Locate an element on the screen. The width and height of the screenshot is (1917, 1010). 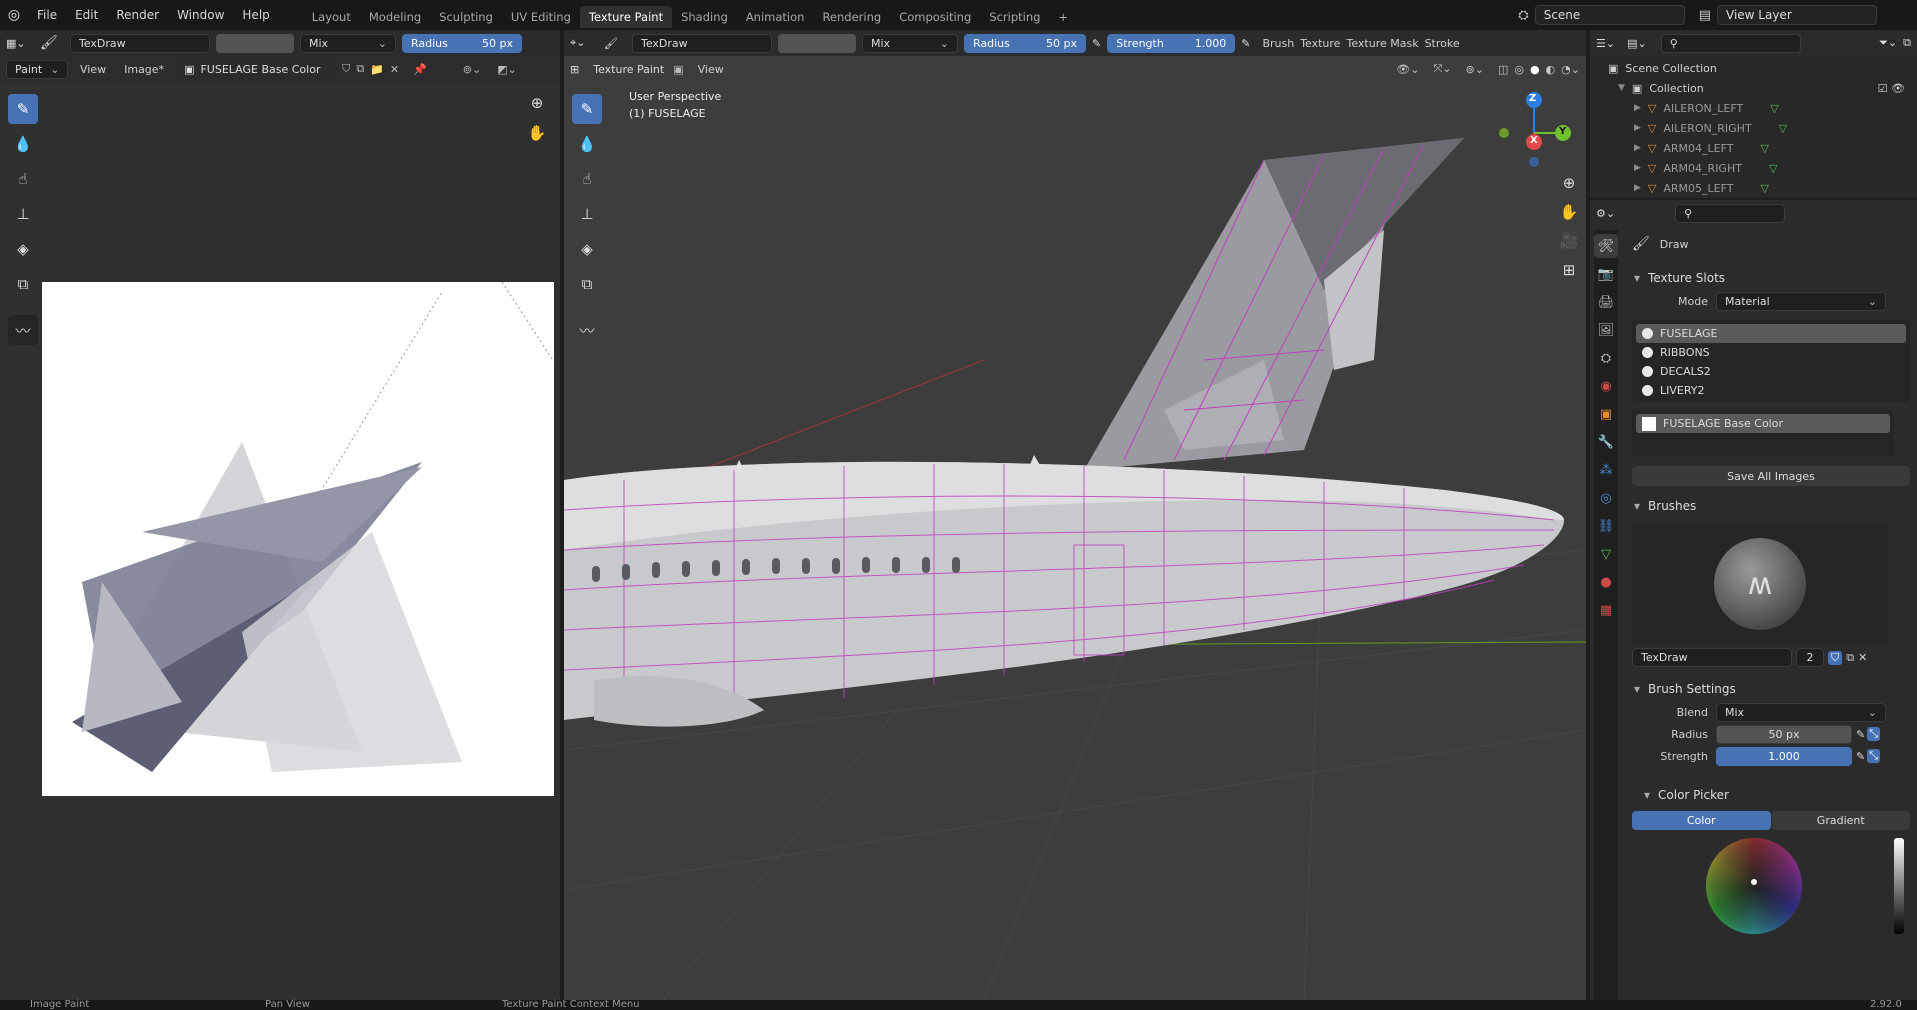
menu-texture: Texture is located at coordinates (1320, 43).